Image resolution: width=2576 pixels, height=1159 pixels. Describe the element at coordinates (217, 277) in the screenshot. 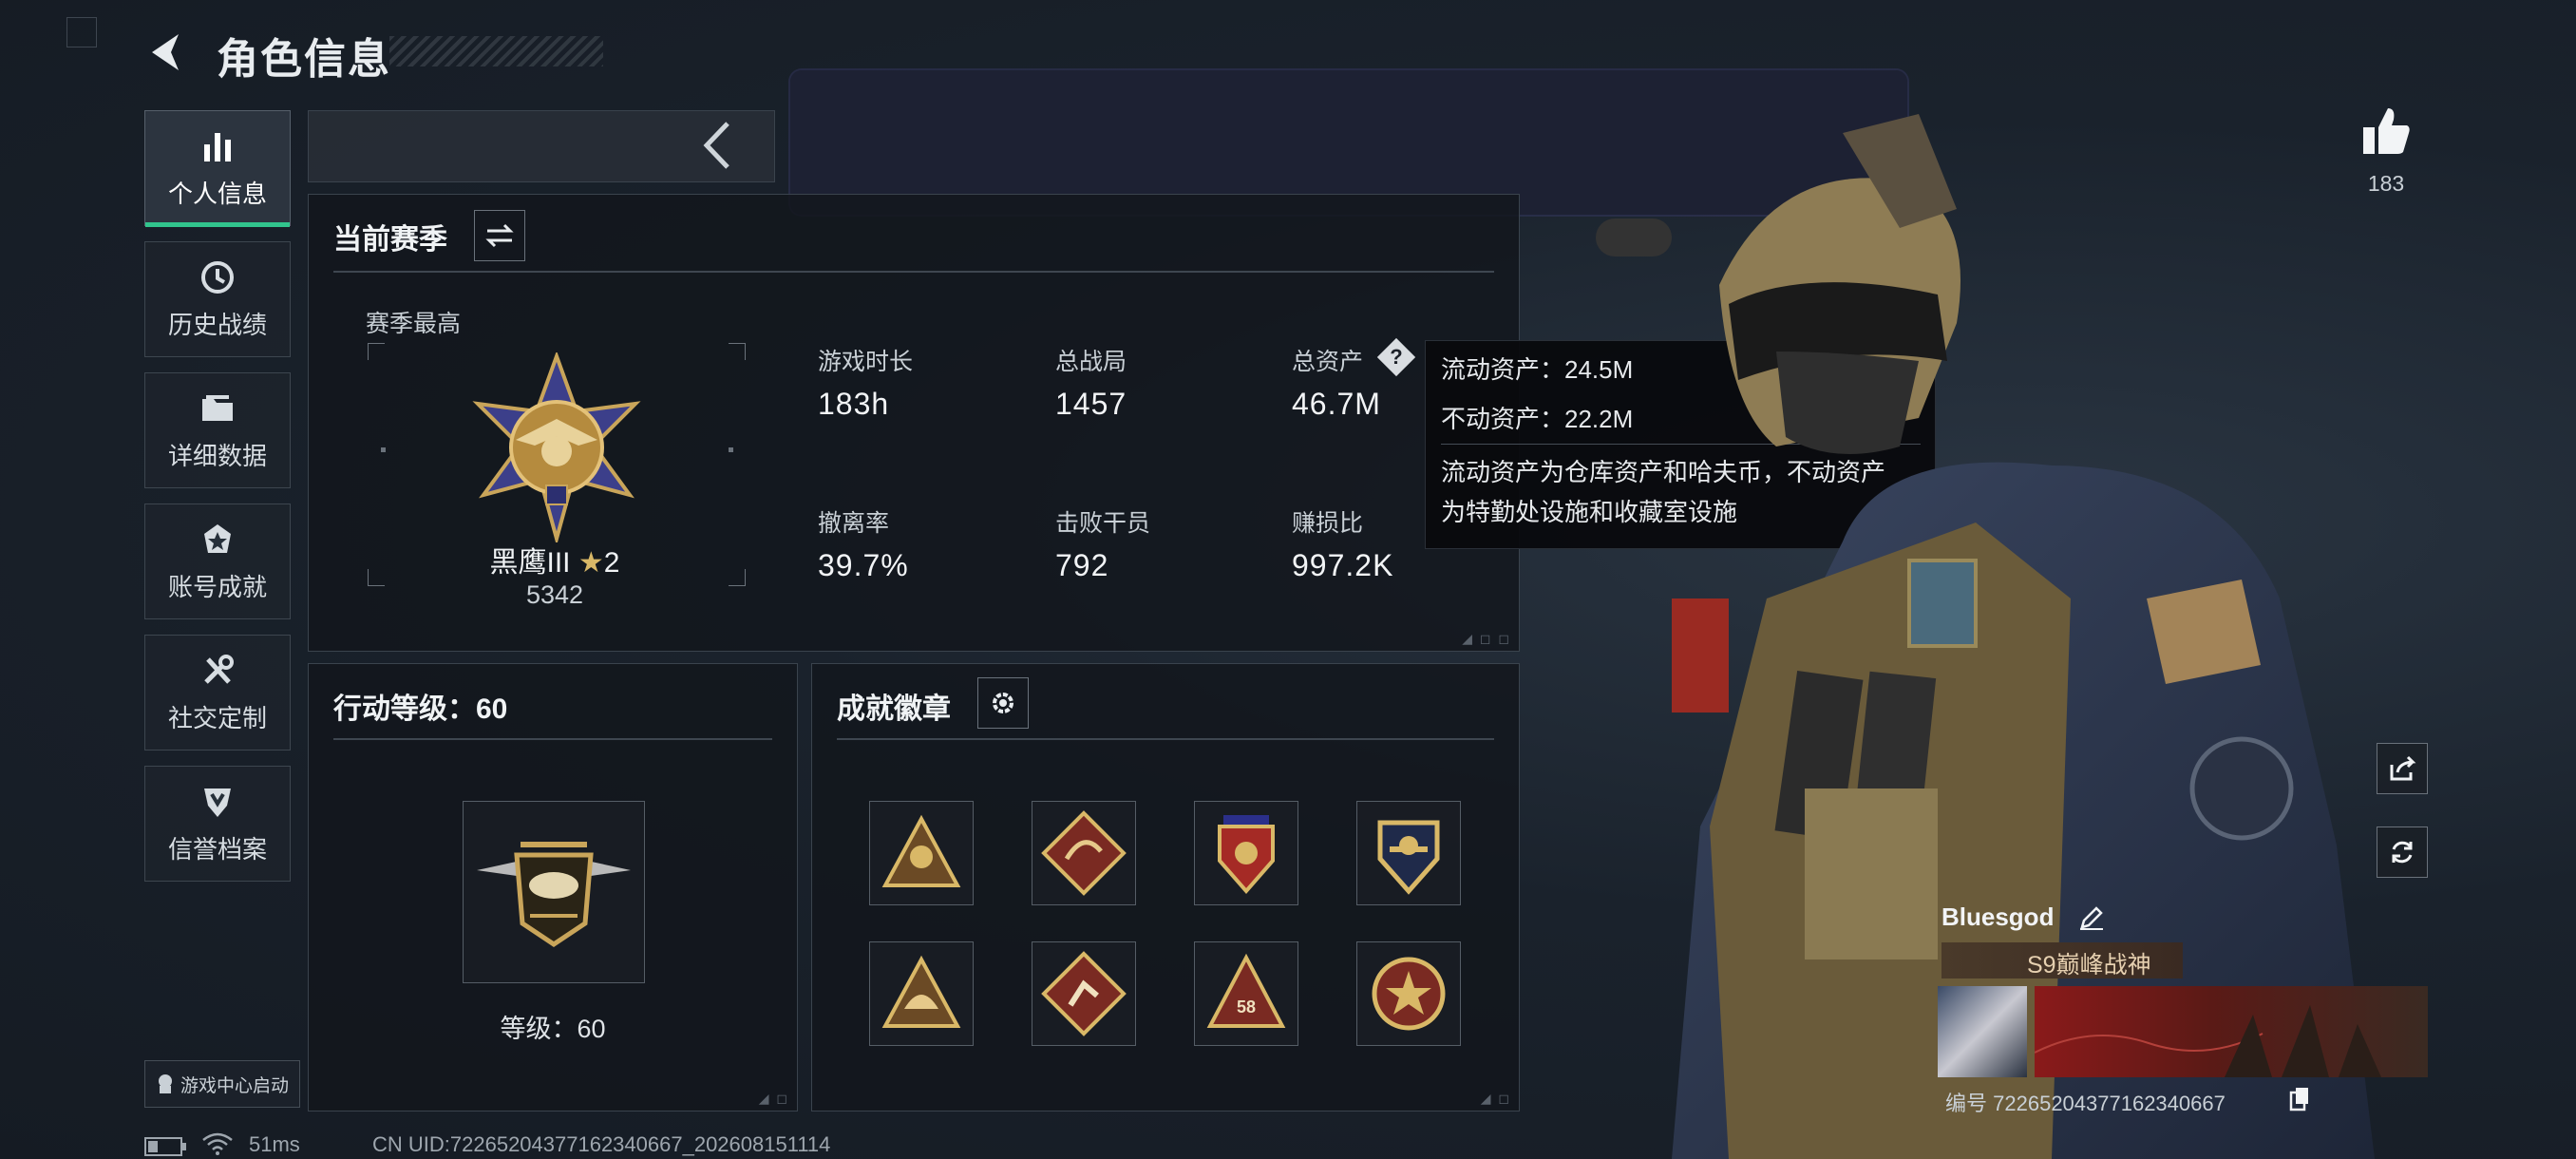

I see `history-clock-icon` at that location.